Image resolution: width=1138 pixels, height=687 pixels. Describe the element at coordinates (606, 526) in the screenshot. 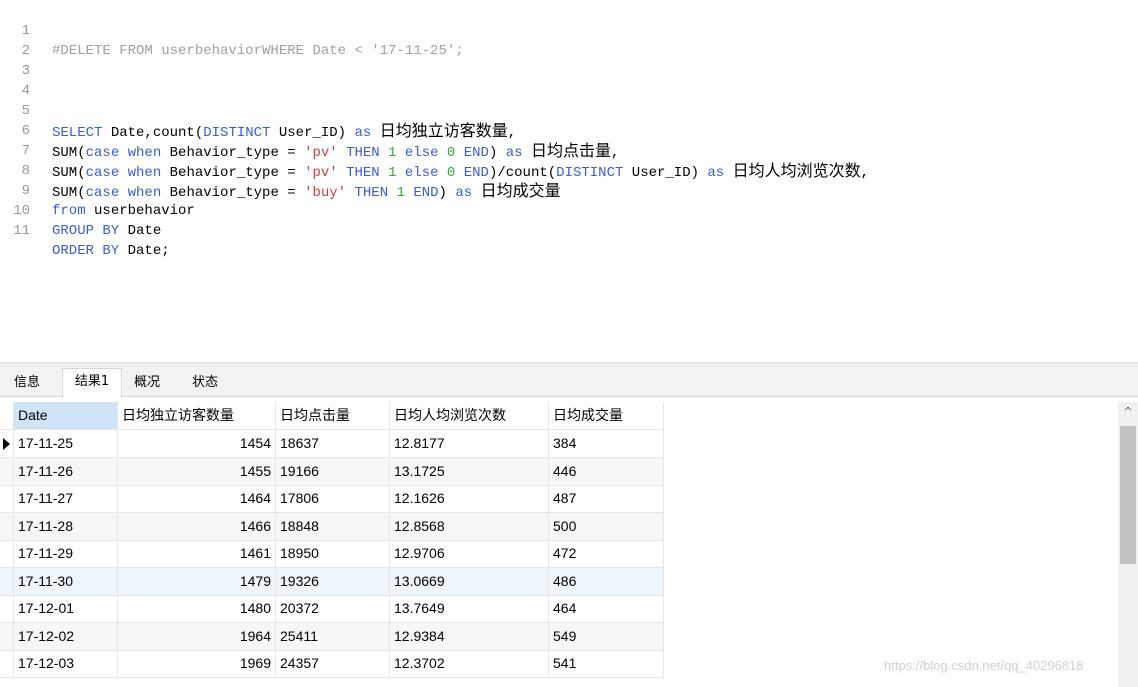

I see `table-cell: 500` at that location.